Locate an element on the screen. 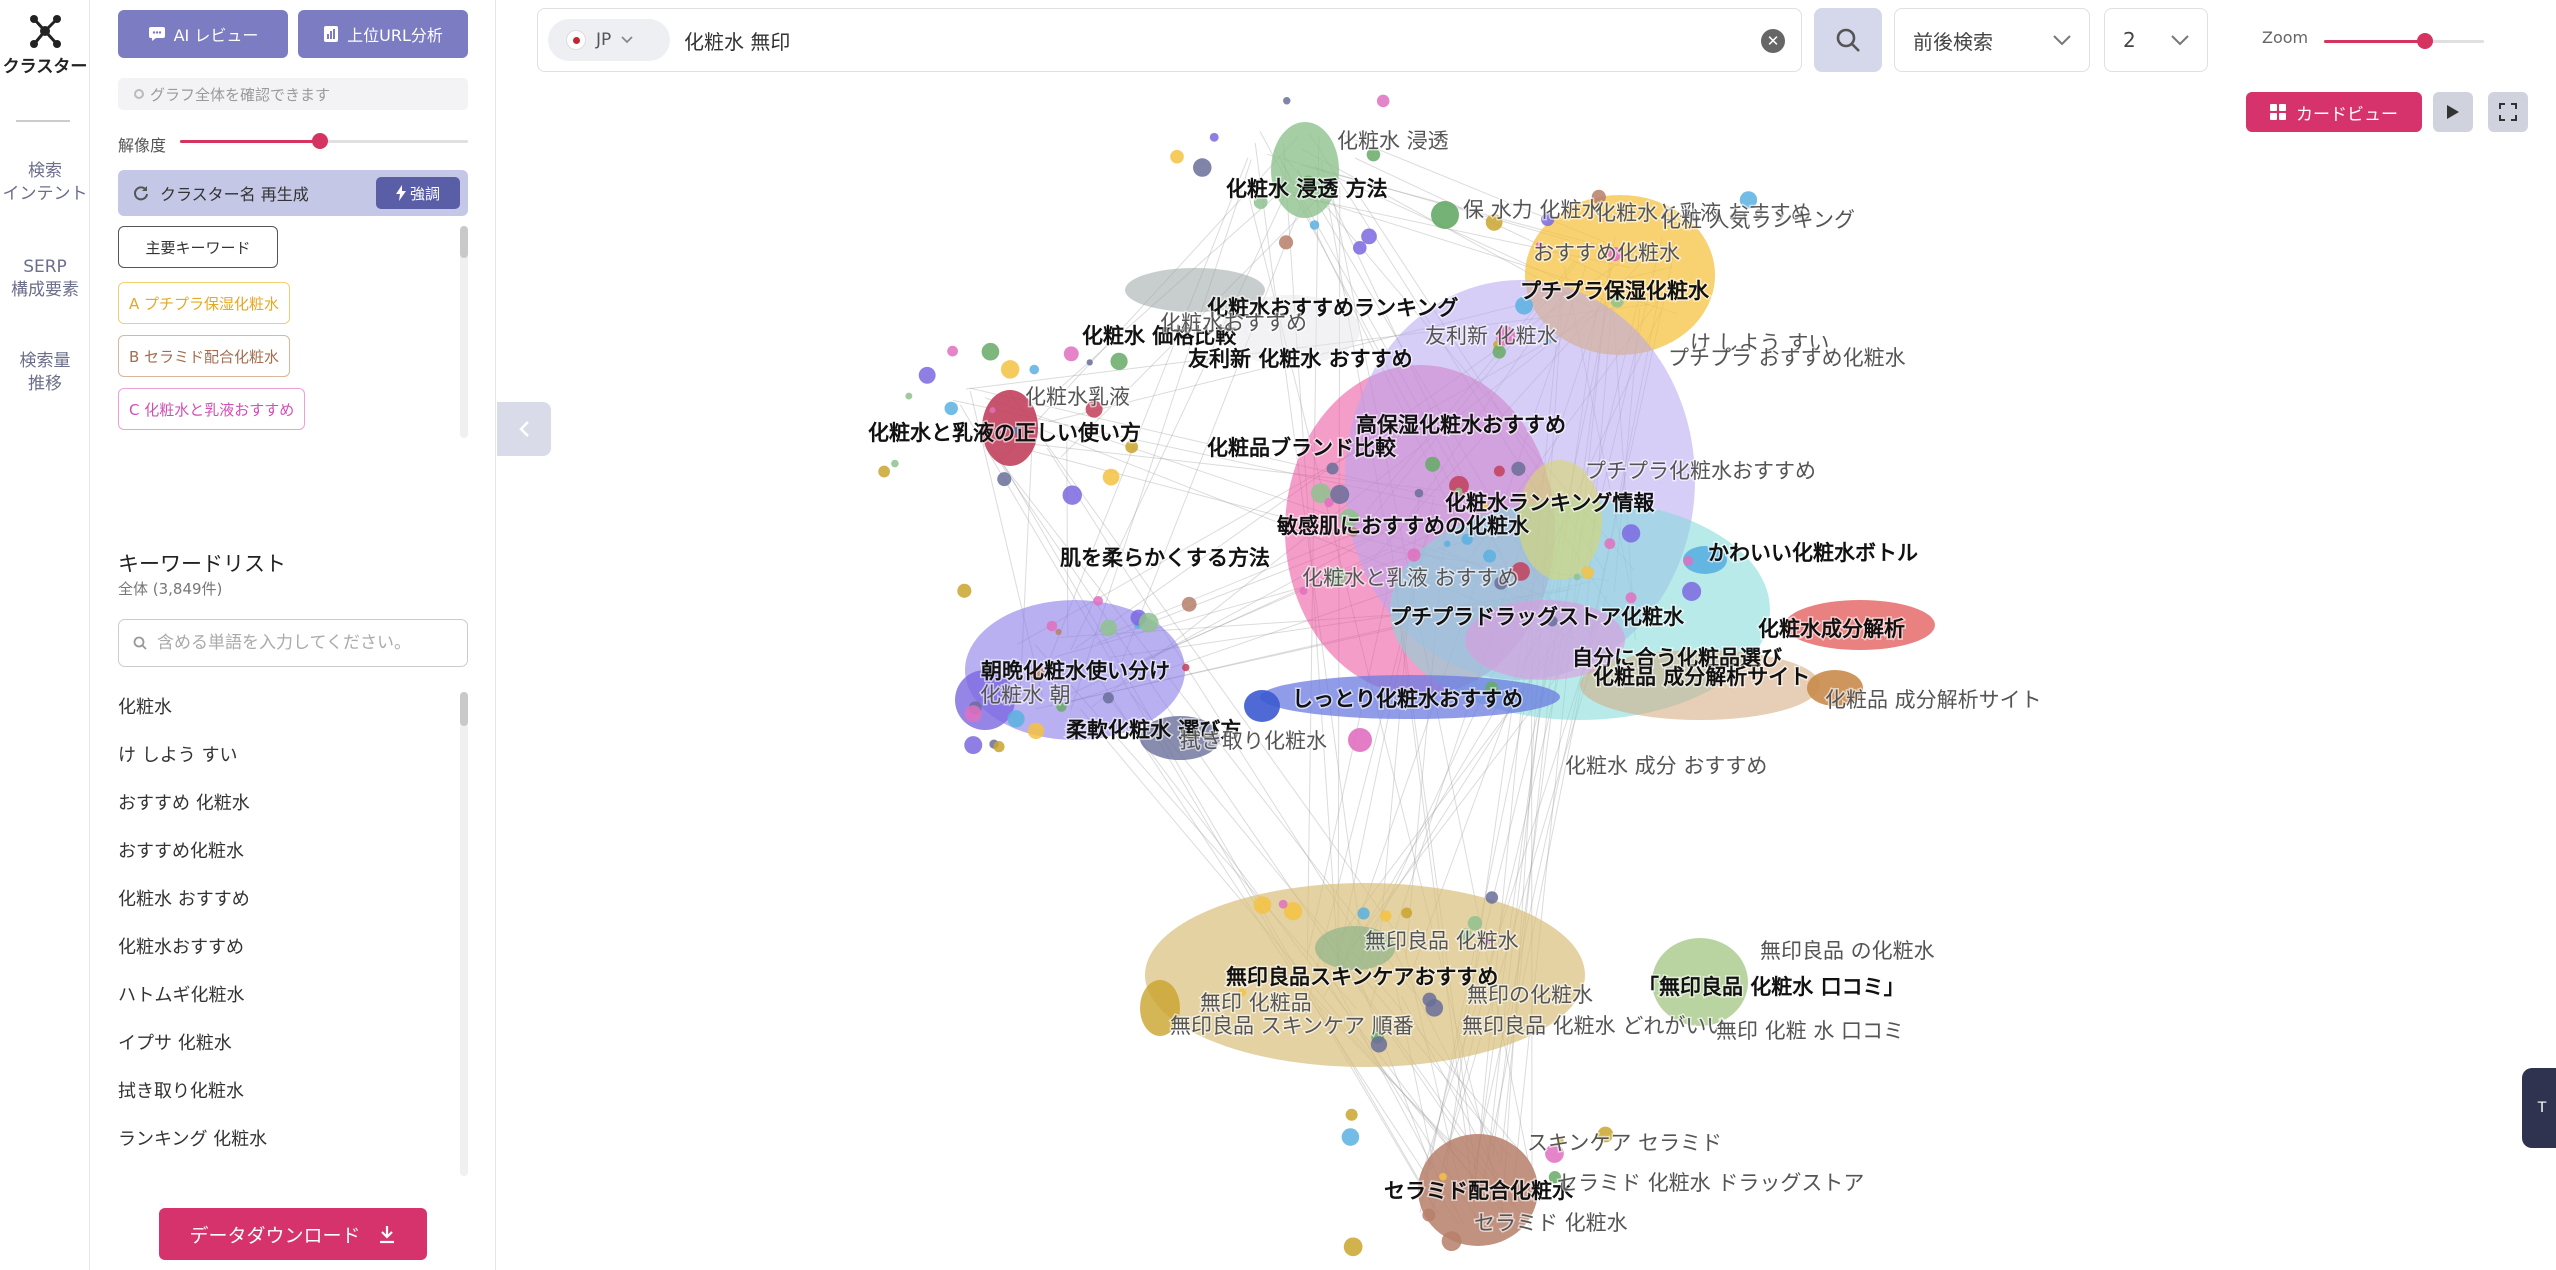  keyword-item: イプサ 化粧水 is located at coordinates (283, 1044).